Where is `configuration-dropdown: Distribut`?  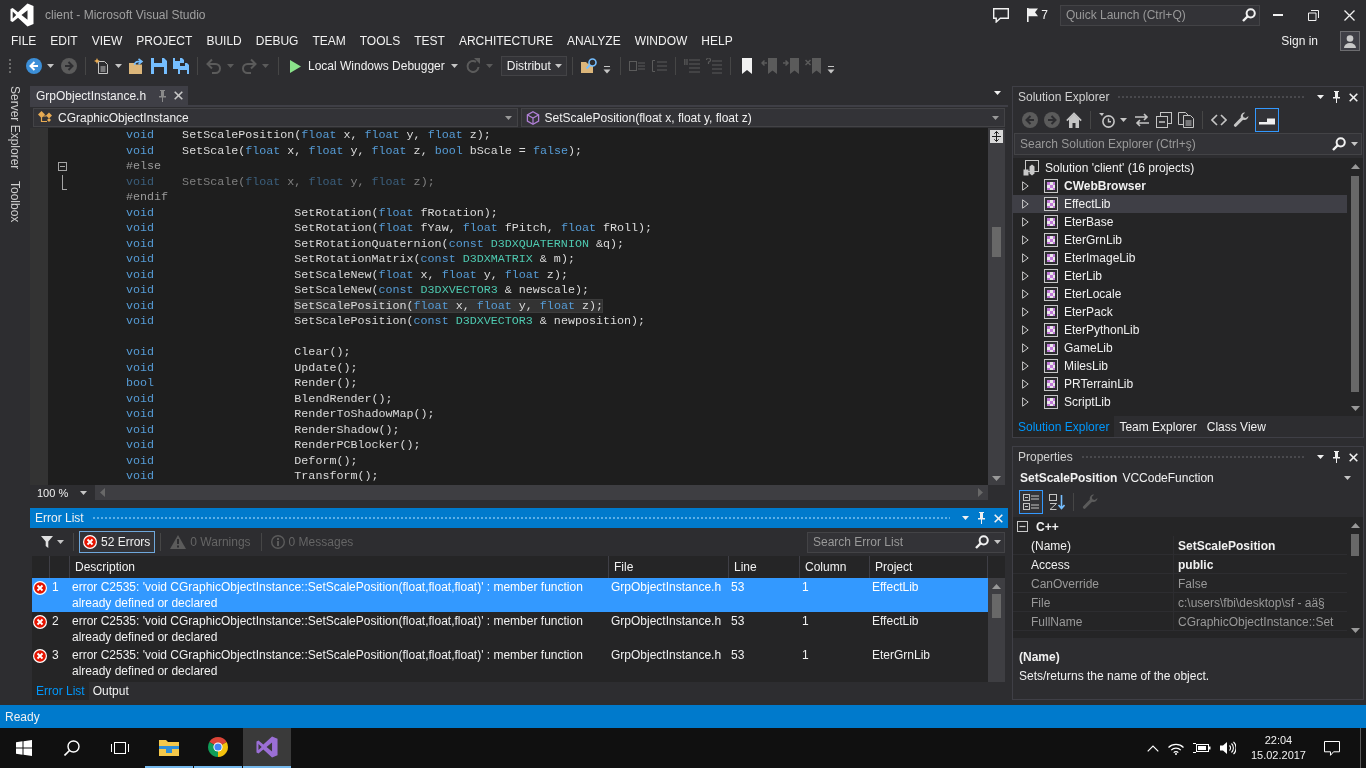 configuration-dropdown: Distribut is located at coordinates (533, 66).